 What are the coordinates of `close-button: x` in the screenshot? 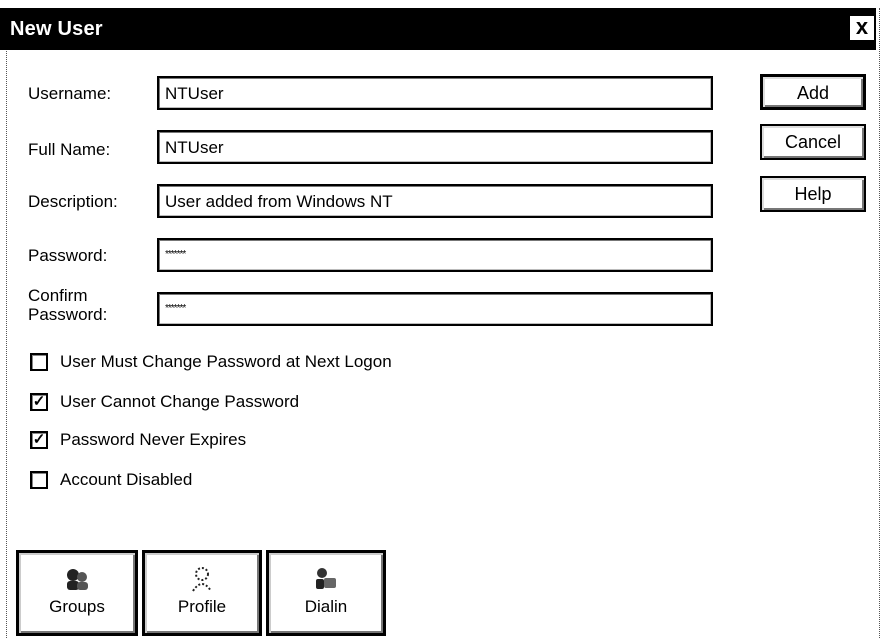 It's located at (862, 28).